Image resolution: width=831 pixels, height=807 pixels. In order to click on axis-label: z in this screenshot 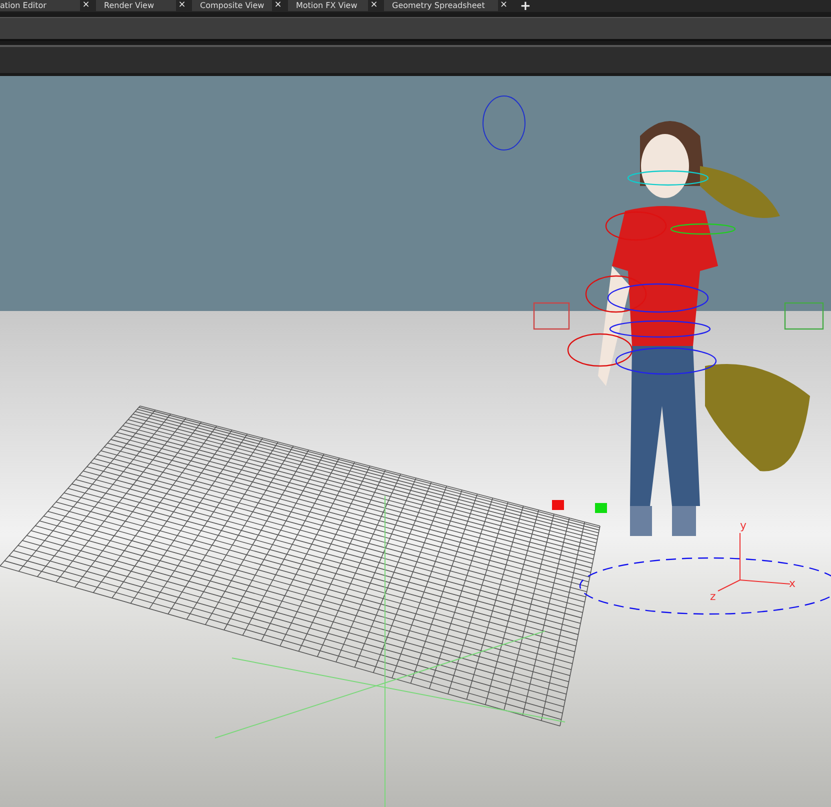, I will do `click(713, 596)`.